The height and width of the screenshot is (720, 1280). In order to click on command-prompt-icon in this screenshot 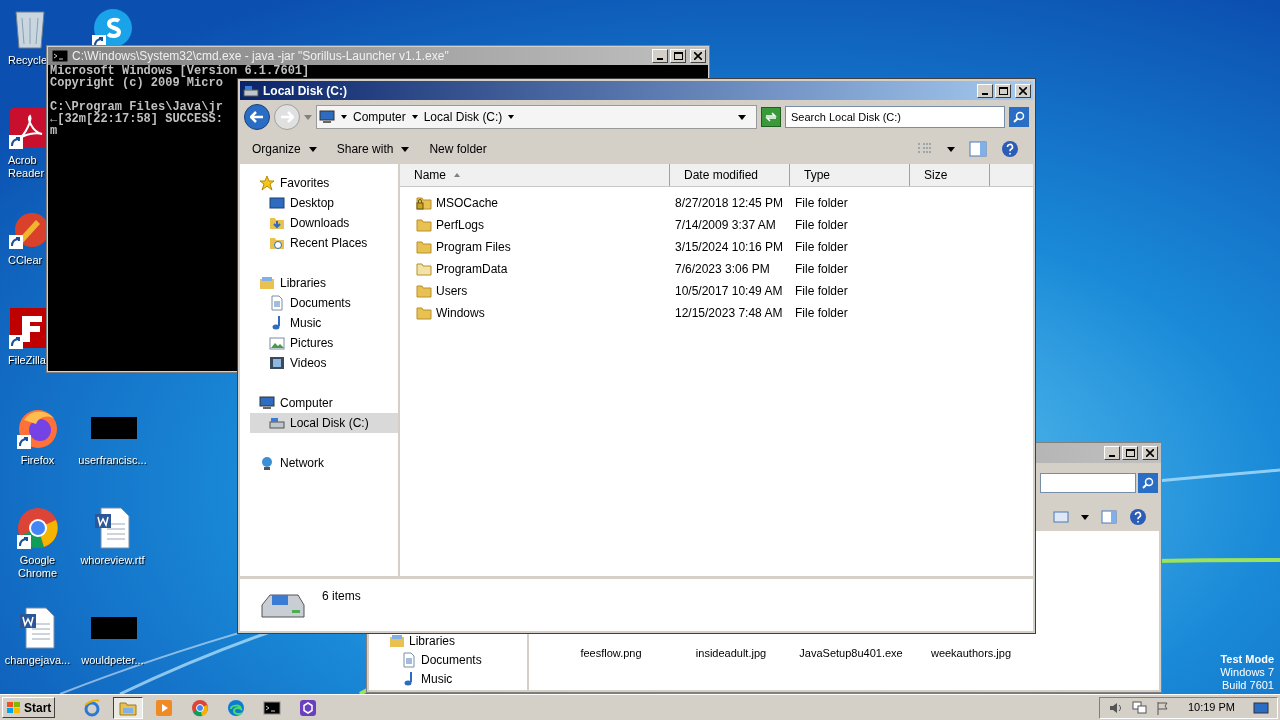, I will do `click(60, 56)`.